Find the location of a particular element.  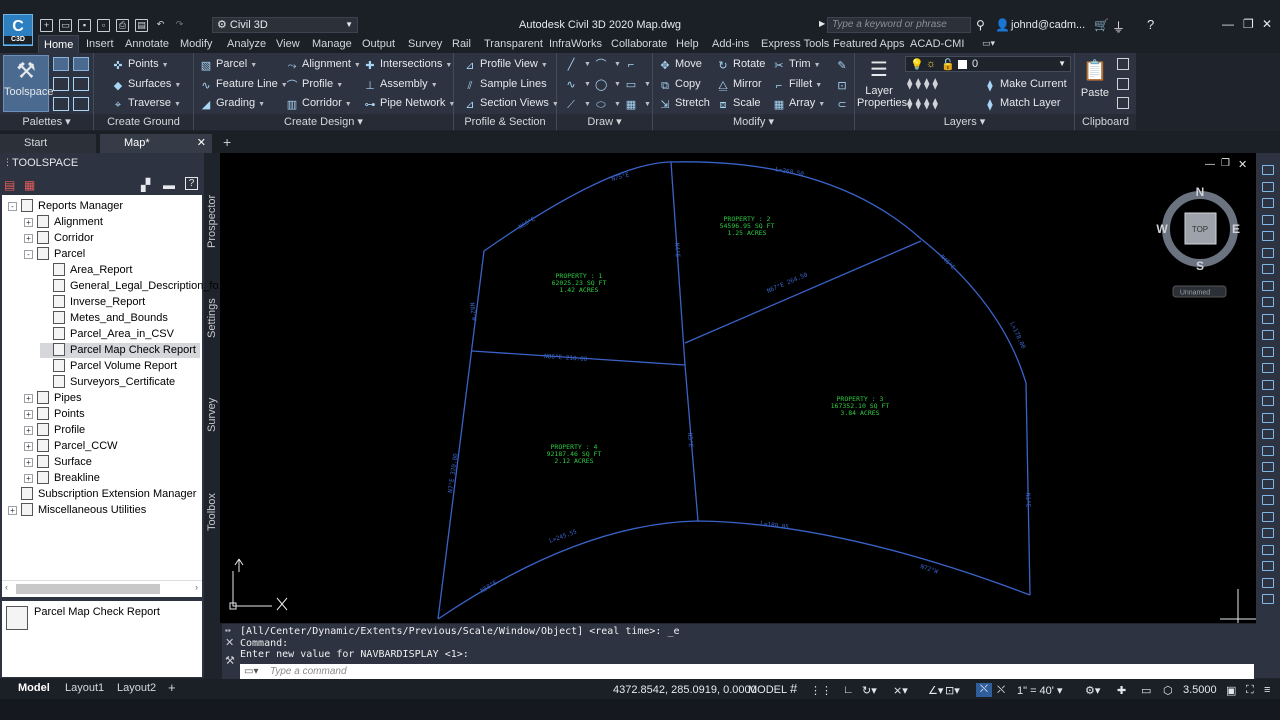

model-space-toggle: MODEL is located at coordinates (767, 690).